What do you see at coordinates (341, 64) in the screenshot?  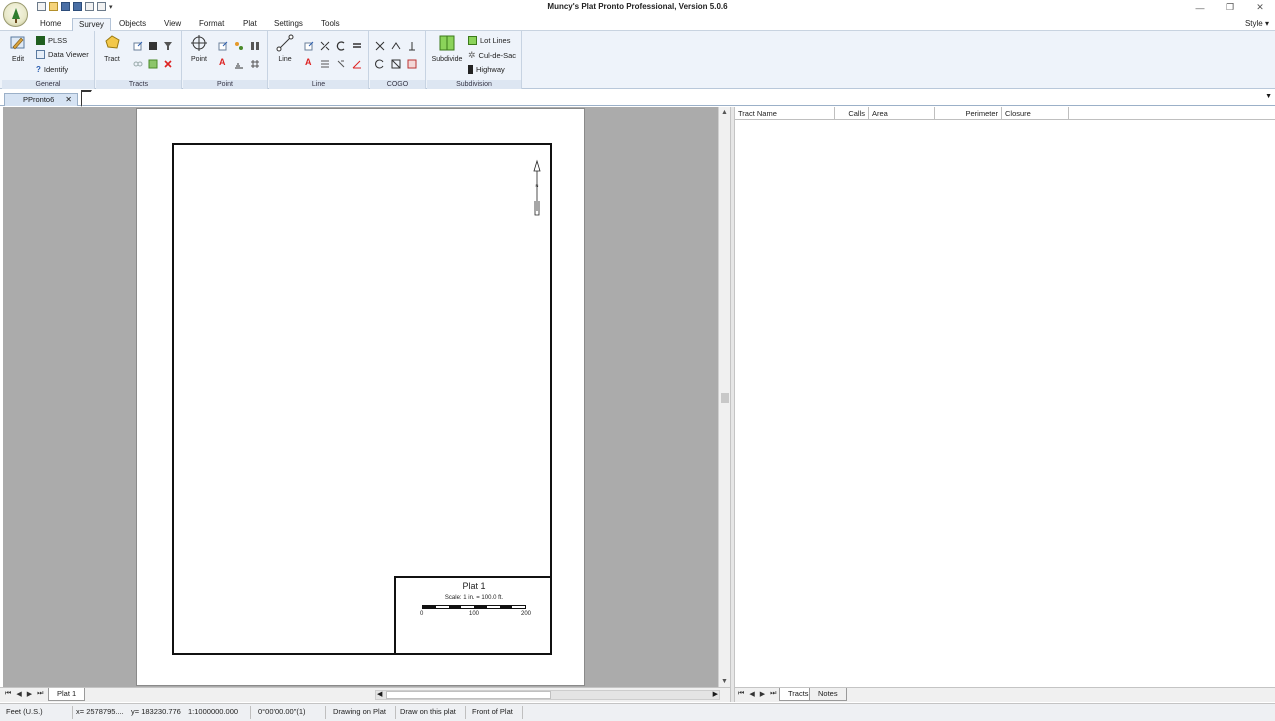 I see `line-offset-icon` at bounding box center [341, 64].